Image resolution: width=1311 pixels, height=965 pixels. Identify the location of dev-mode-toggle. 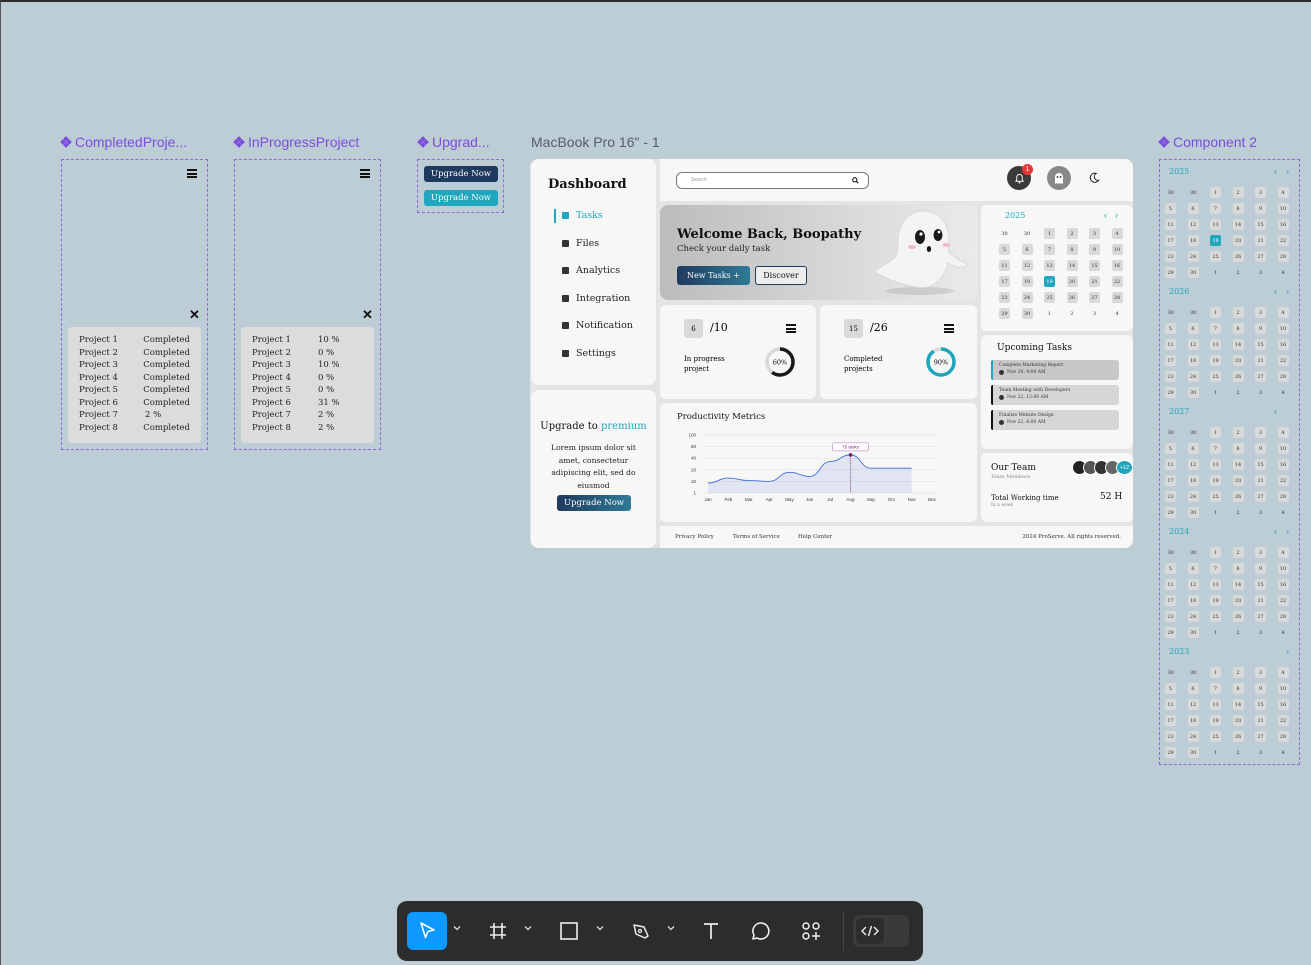
(881, 931).